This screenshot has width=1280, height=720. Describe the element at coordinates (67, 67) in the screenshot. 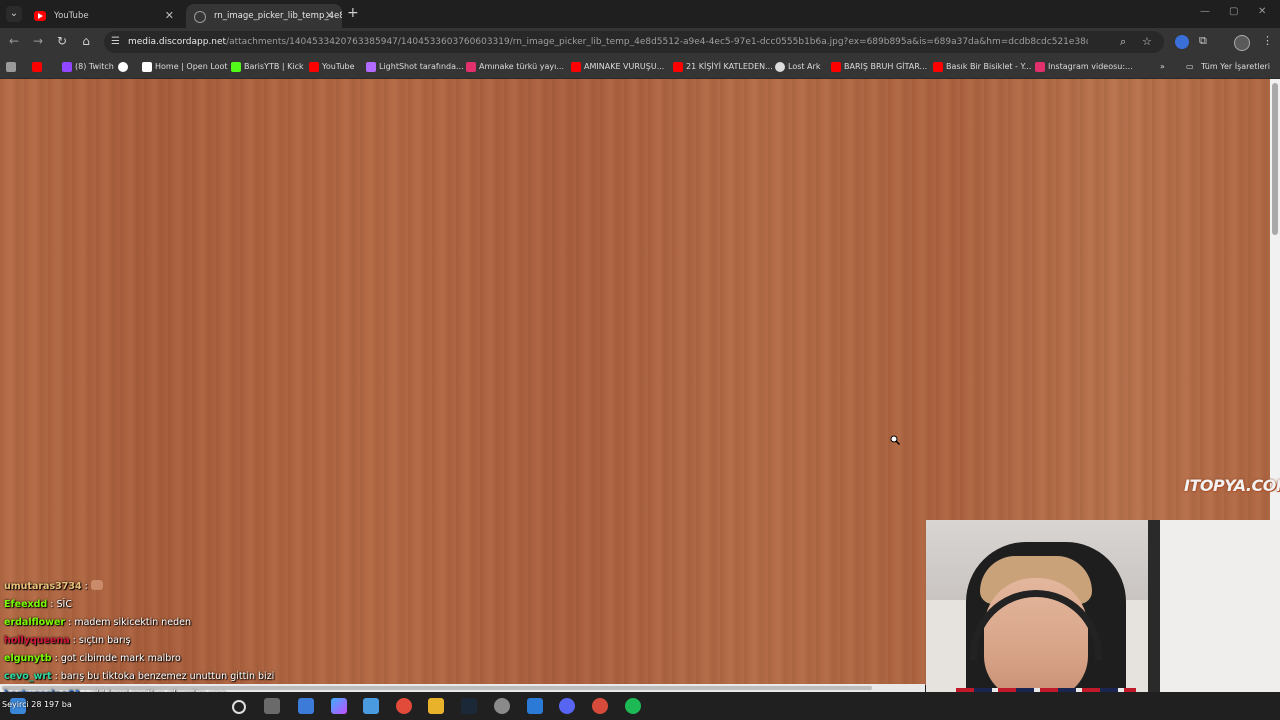

I see `twitch-icon` at that location.